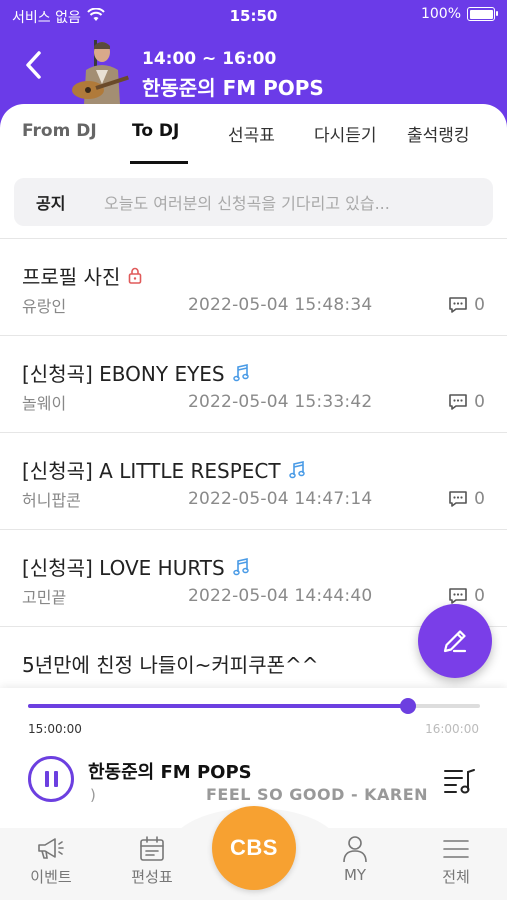 The image size is (507, 900). I want to click on progress-knob, so click(407, 706).